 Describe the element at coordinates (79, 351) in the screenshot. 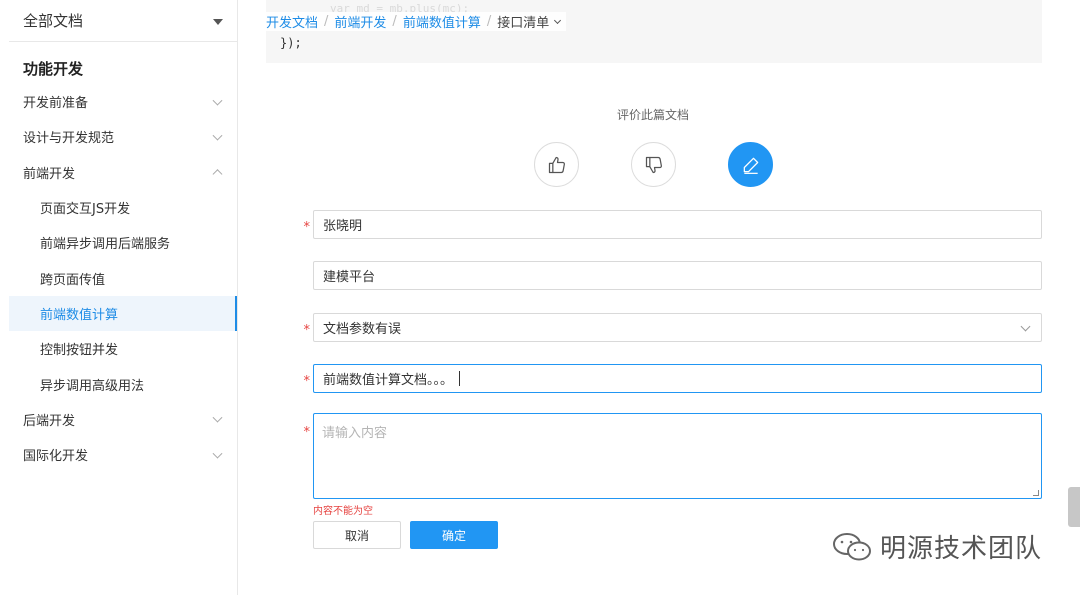

I see `sidebar-item-label: 控制按钮并发` at that location.